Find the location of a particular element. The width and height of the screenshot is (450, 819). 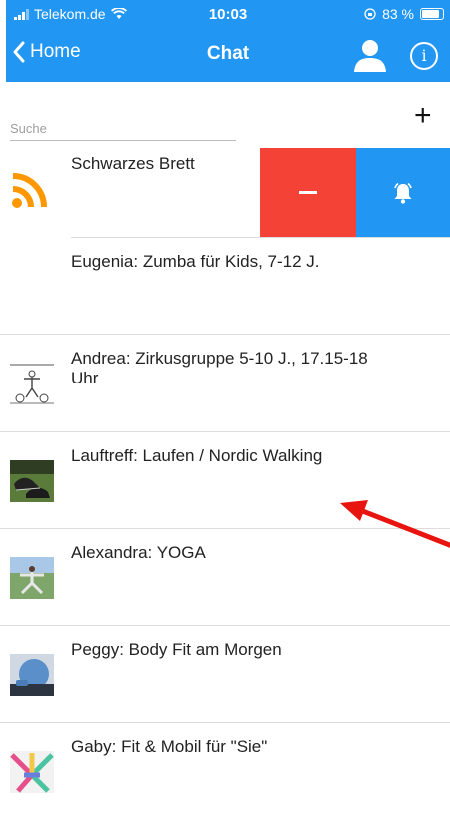

battery-status: 83 % is located at coordinates (404, 14).